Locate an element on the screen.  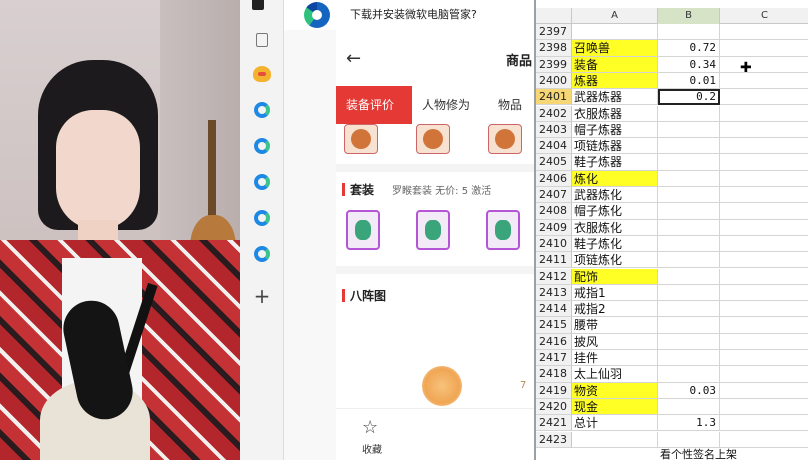
cell-a: 武器炼器 is located at coordinates (615, 97).